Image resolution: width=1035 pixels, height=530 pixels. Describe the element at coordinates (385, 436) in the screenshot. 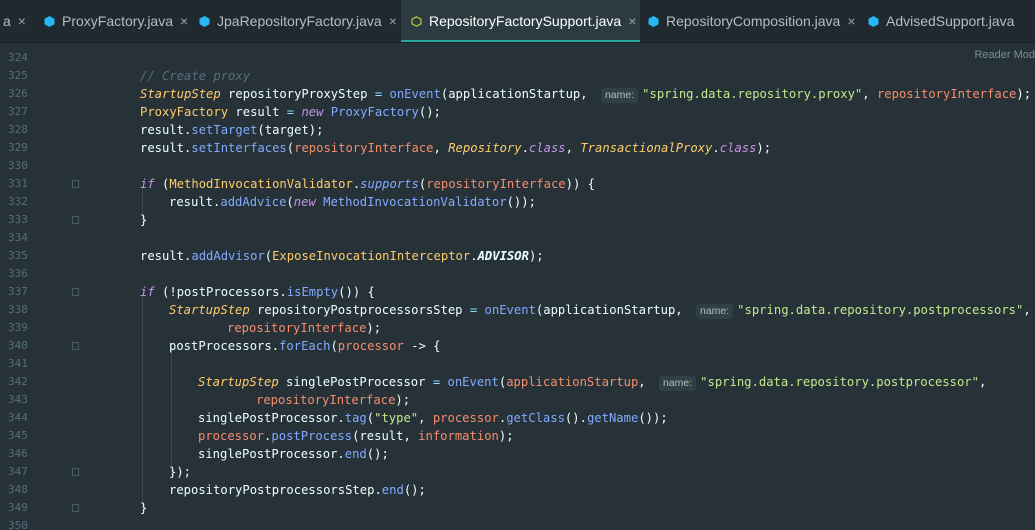

I see `code-token: (result,` at that location.